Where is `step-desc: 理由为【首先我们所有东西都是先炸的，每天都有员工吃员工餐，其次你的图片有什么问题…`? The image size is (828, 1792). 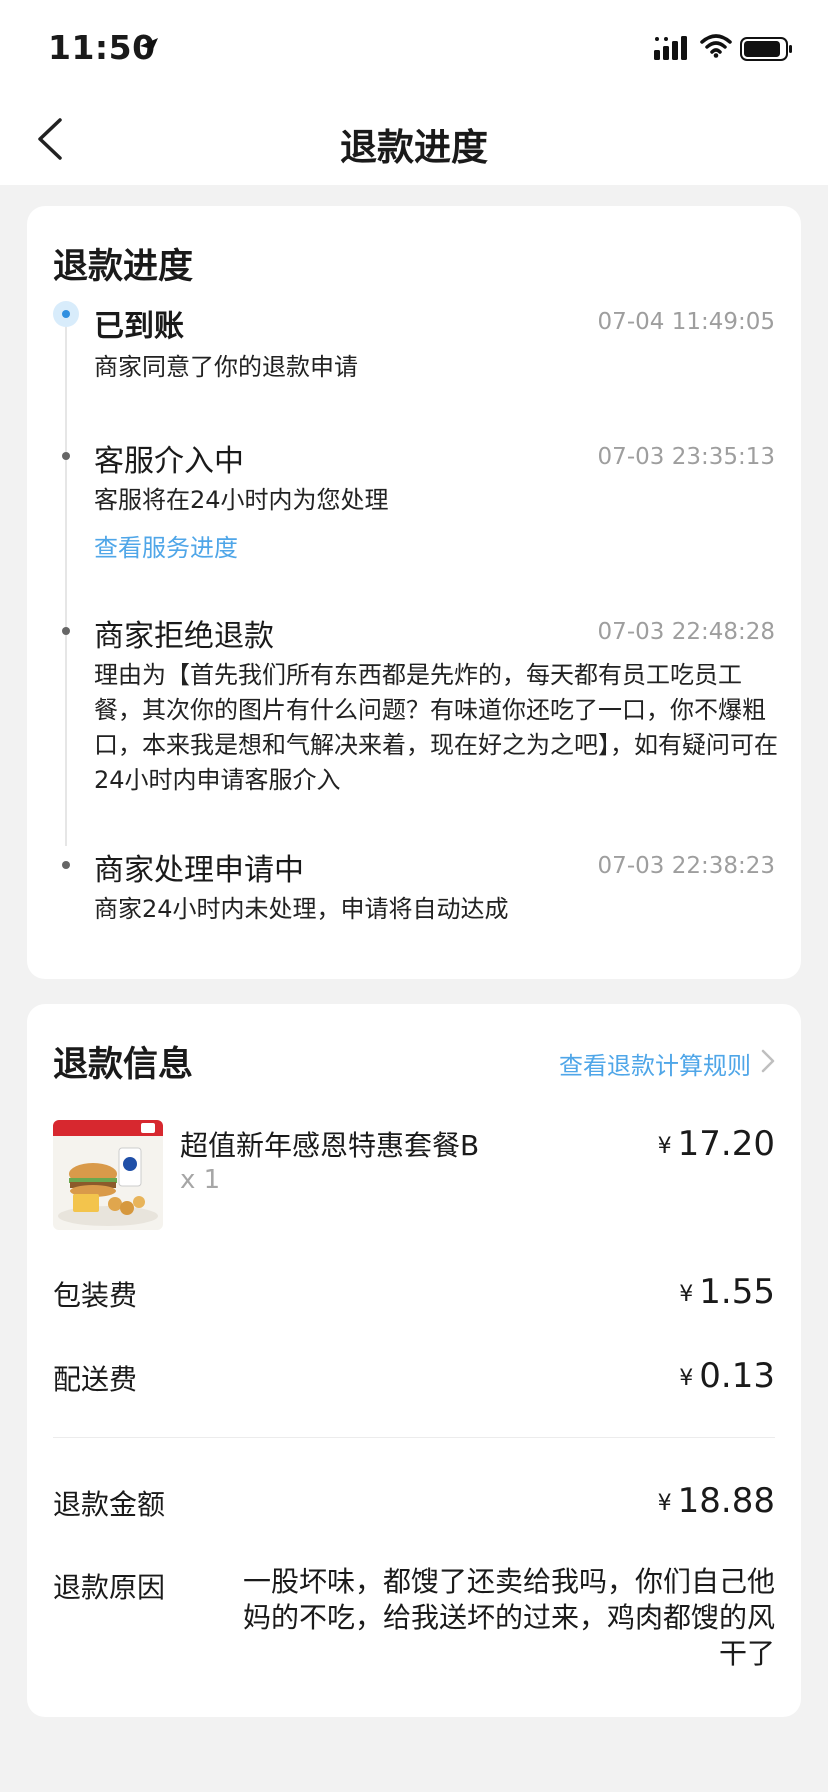 step-desc: 理由为【首先我们所有东西都是先炸的，每天都有员工吃员工餐，其次你的图片有什么问题… is located at coordinates (436, 727).